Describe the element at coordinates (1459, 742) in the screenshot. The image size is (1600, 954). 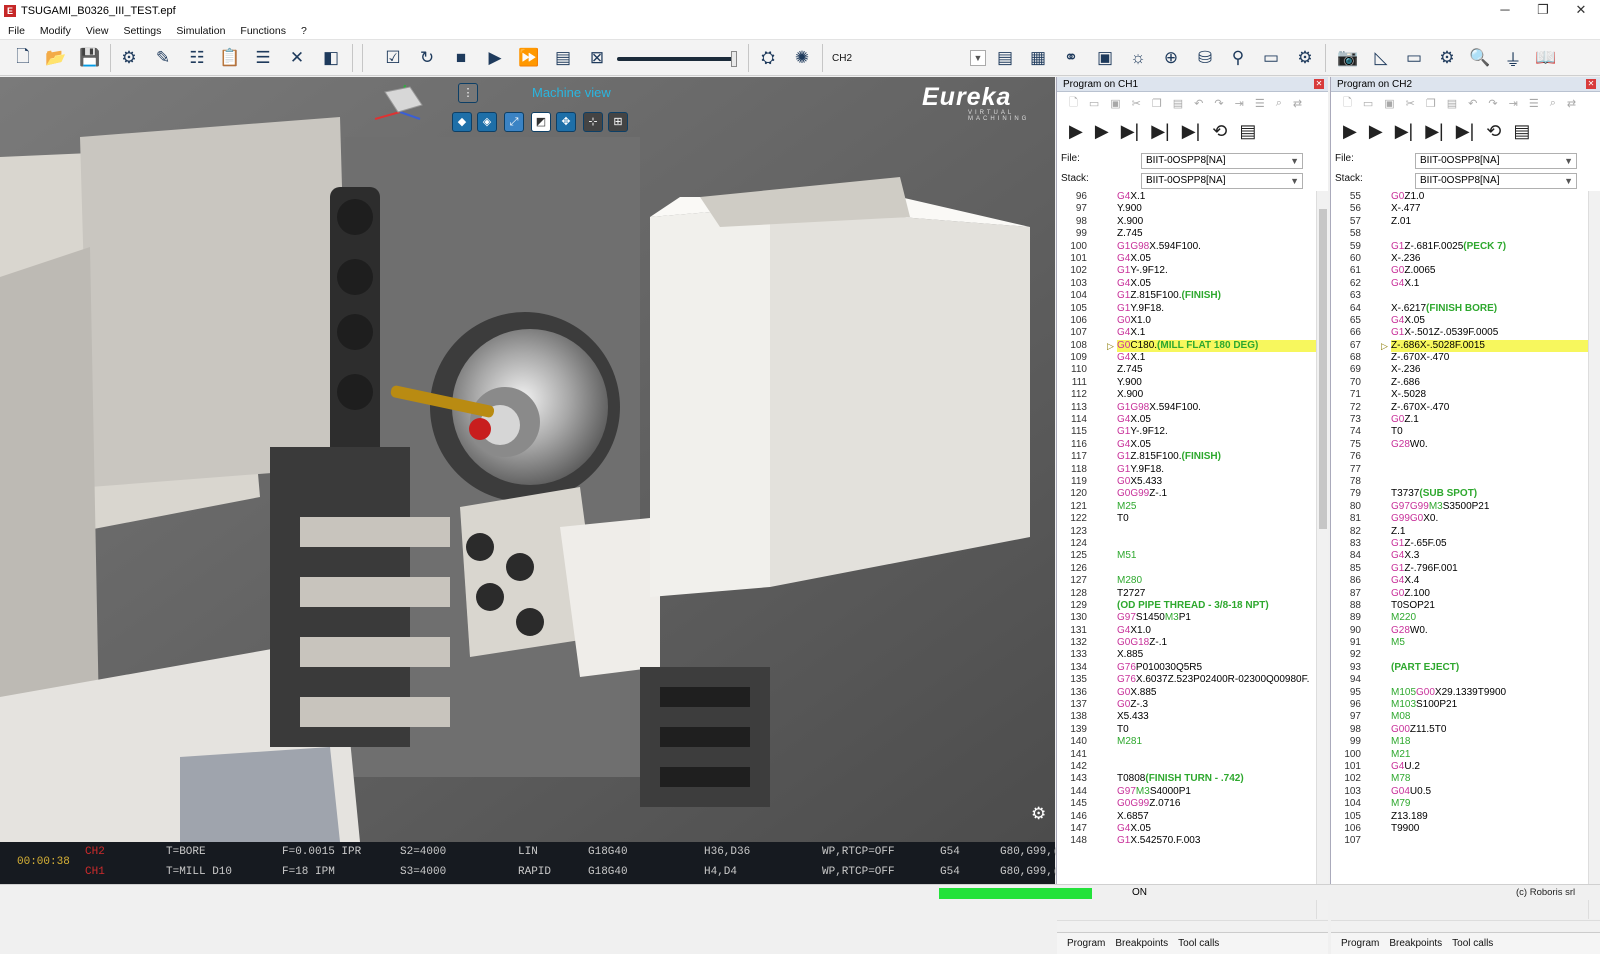
I see `code-line: 99 M18` at that location.